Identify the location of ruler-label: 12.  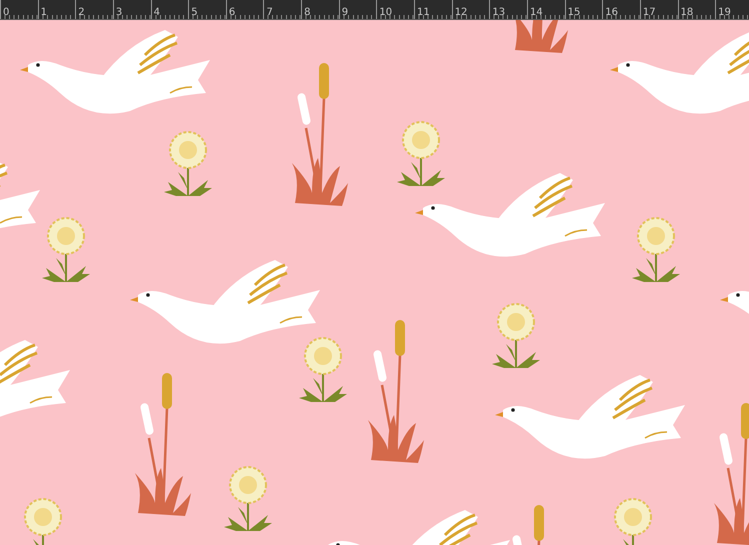
(461, 13).